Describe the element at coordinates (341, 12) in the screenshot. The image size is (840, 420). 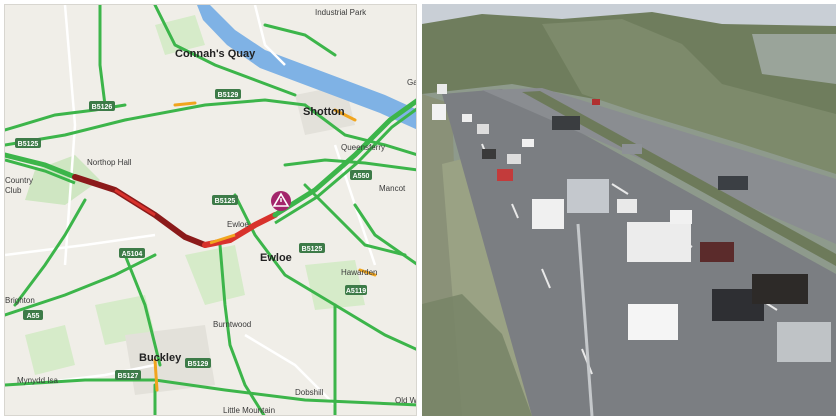
I see `place-label: Industrial Park` at that location.